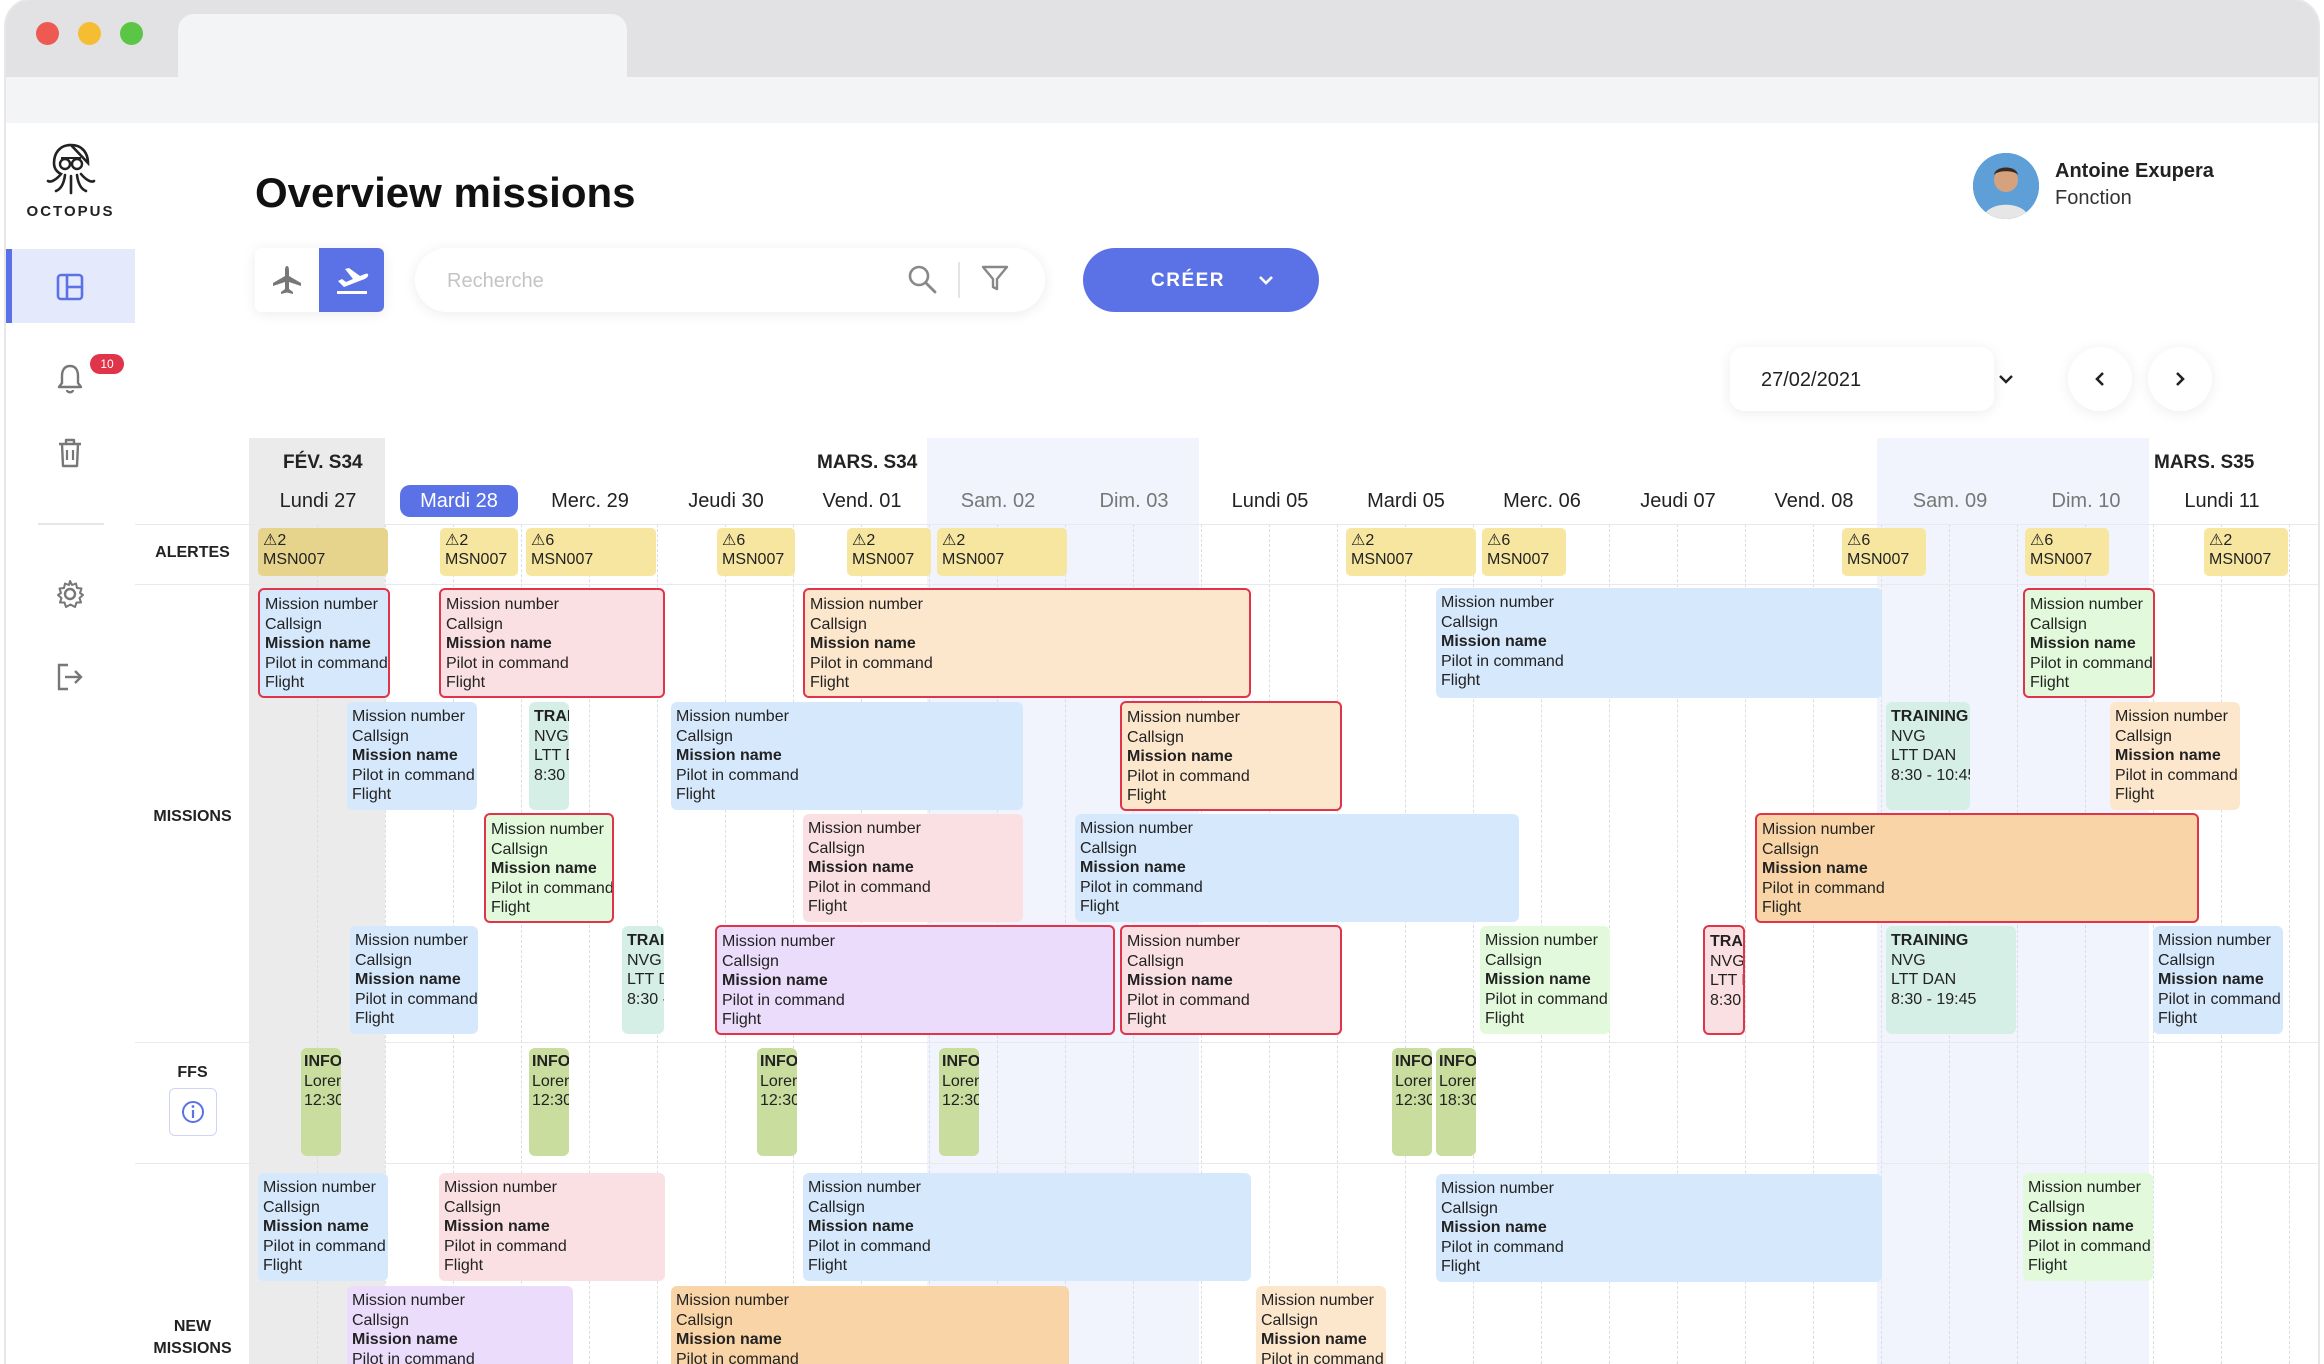  I want to click on day-header-today: Mardi 28, so click(459, 501).